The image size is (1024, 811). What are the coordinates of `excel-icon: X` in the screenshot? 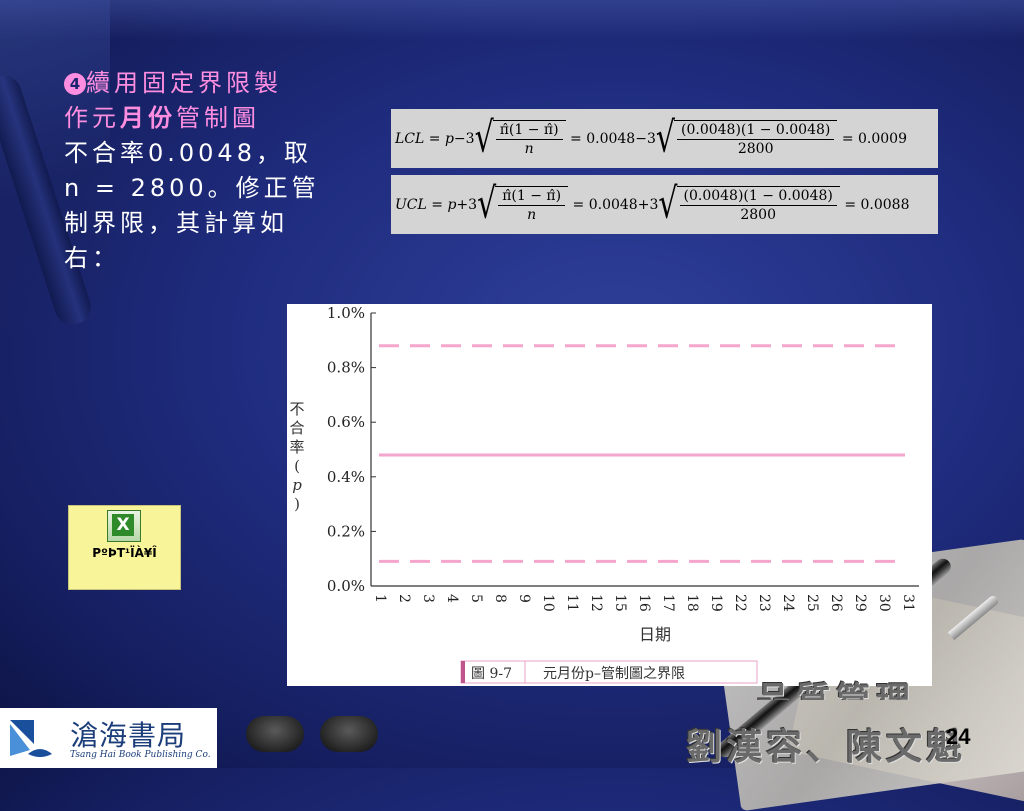 It's located at (124, 526).